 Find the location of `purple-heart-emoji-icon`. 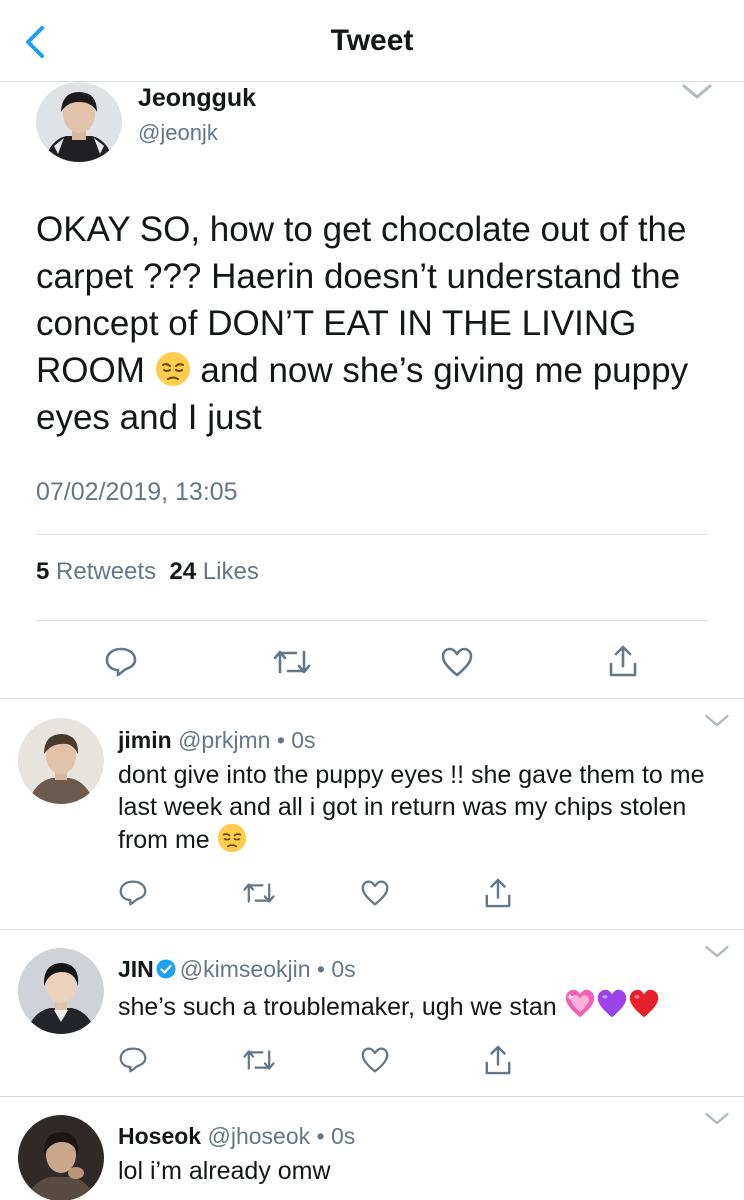

purple-heart-emoji-icon is located at coordinates (611, 1003).